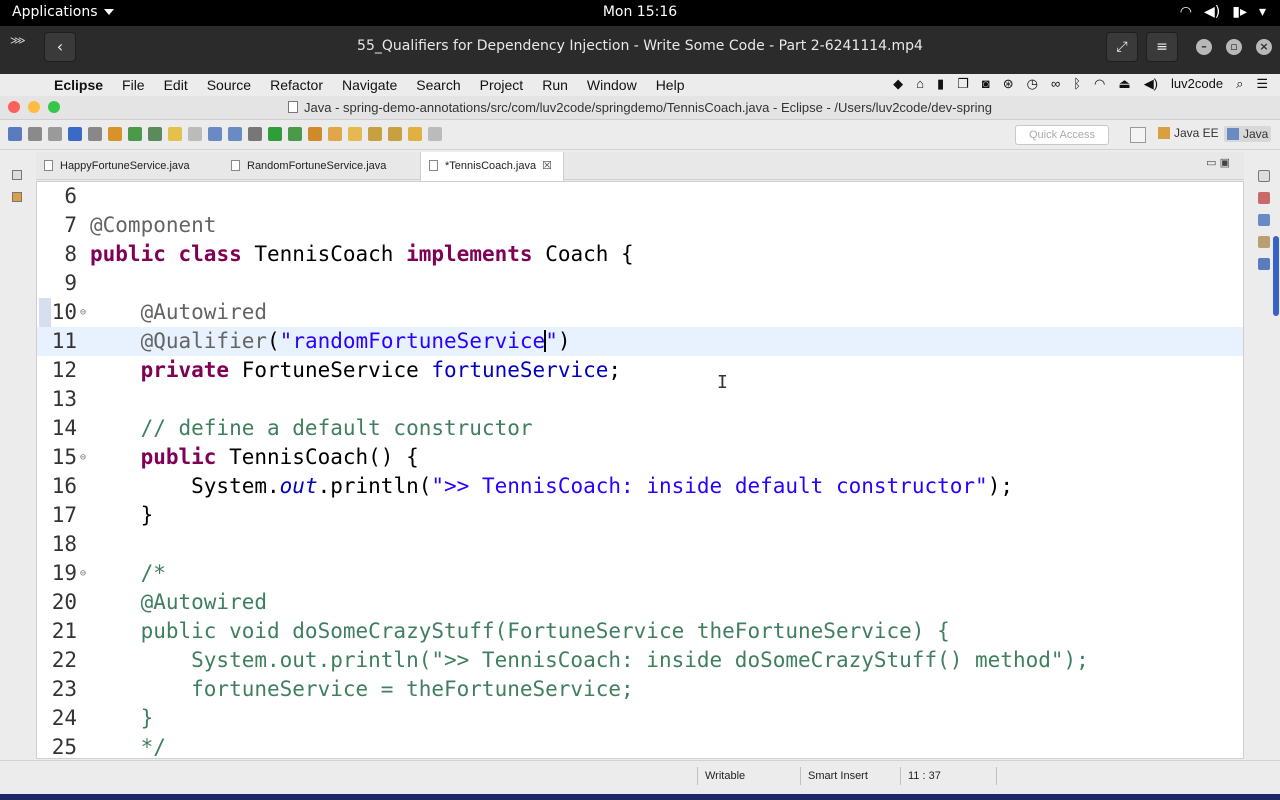 The image size is (1280, 800). Describe the element at coordinates (1162, 47) in the screenshot. I see `menu-button: ≡` at that location.